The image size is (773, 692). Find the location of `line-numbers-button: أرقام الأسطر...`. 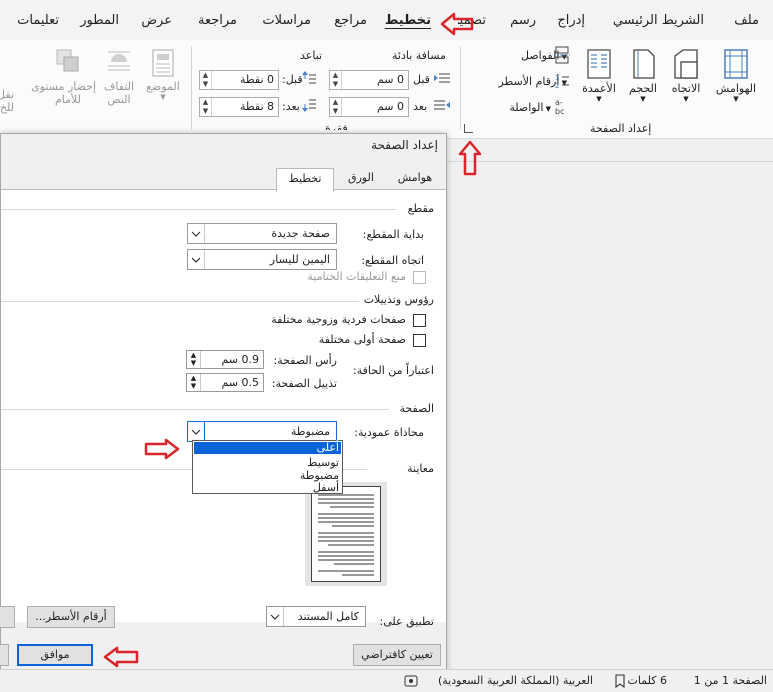

line-numbers-button: أرقام الأسطر... is located at coordinates (71, 617).